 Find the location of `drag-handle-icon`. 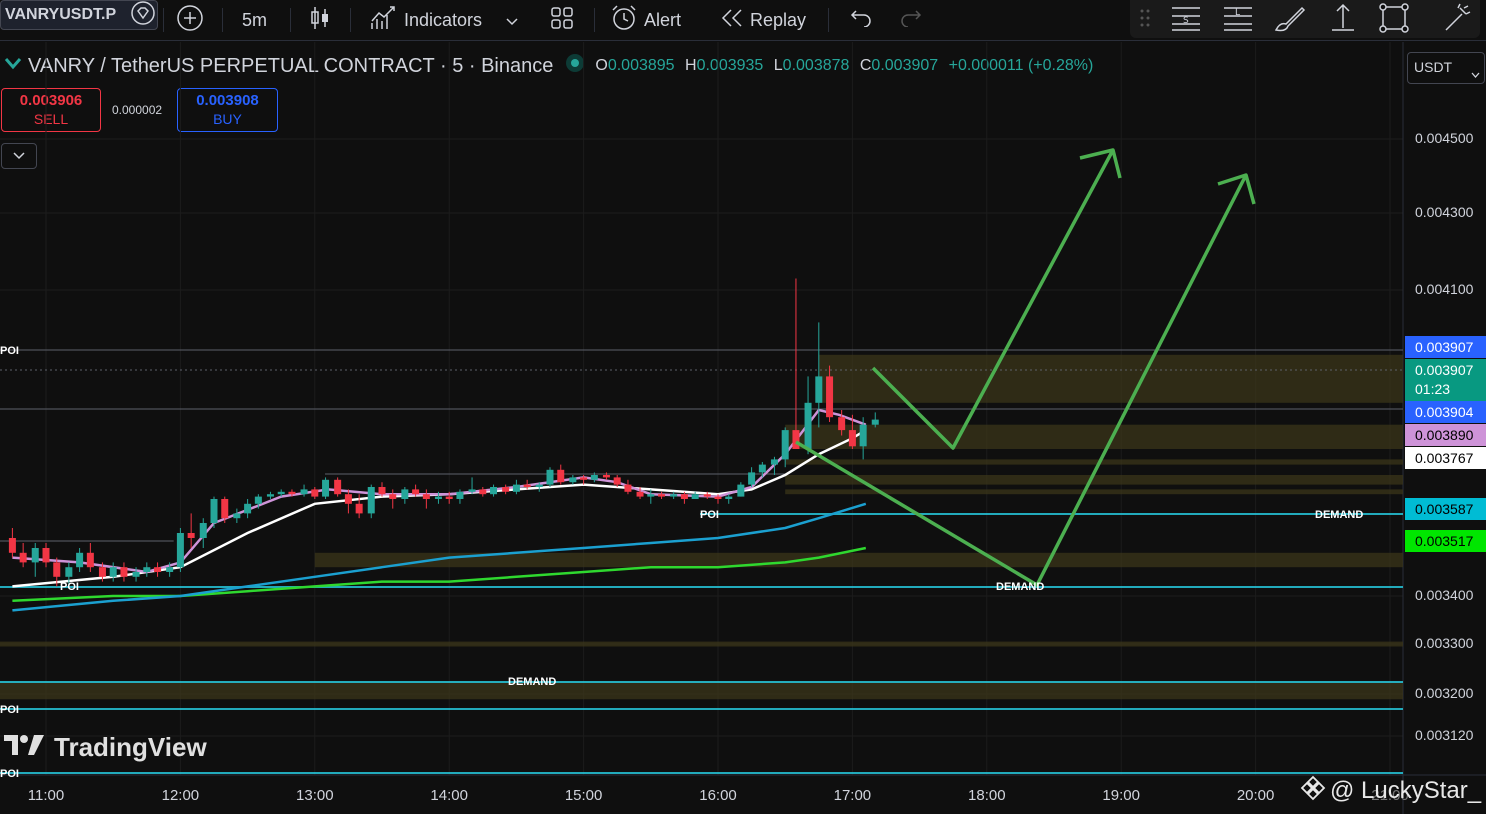

drag-handle-icon is located at coordinates (1145, 20).